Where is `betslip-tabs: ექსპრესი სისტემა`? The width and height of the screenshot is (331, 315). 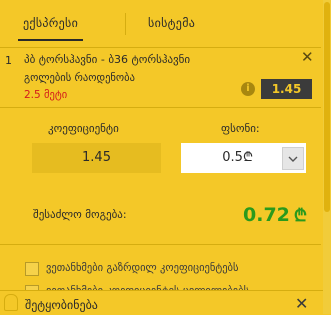 betslip-tabs: ექსპრესი სისტემა is located at coordinates (160, 24).